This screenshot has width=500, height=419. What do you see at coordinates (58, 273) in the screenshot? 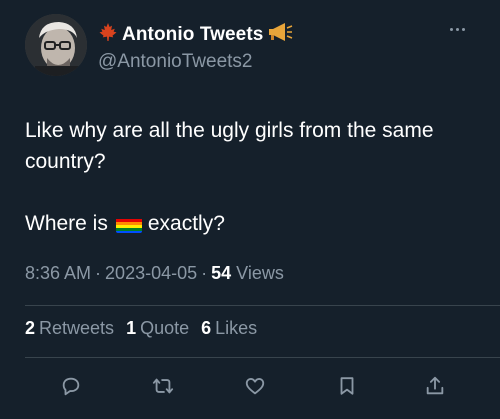
I see `tweet-time: 8:36 AM` at bounding box center [58, 273].